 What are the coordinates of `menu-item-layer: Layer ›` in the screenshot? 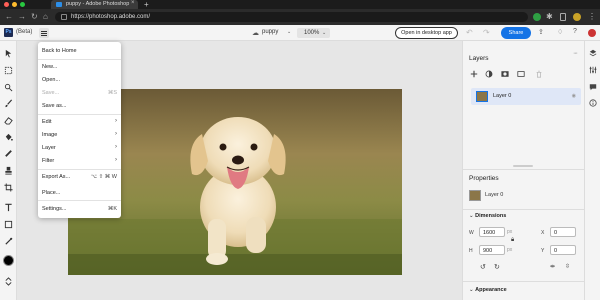 It's located at (79, 148).